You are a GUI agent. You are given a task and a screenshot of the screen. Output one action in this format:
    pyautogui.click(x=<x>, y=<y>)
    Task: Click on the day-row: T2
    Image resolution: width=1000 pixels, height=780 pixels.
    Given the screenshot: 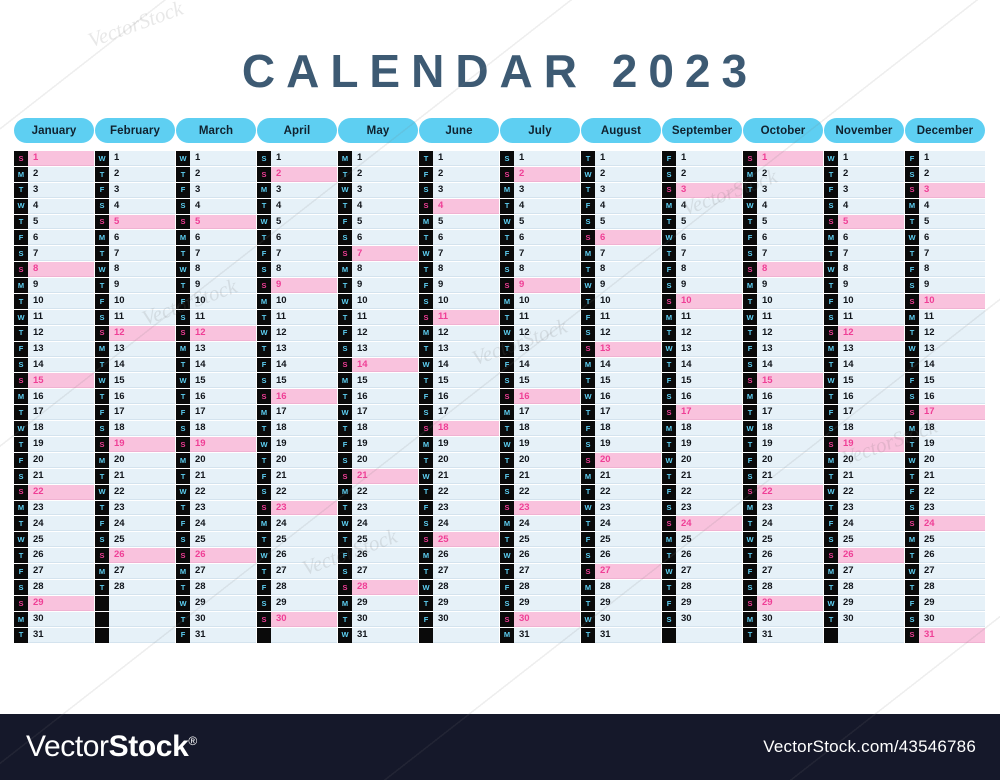 What is the action you would take?
    pyautogui.click(x=864, y=174)
    